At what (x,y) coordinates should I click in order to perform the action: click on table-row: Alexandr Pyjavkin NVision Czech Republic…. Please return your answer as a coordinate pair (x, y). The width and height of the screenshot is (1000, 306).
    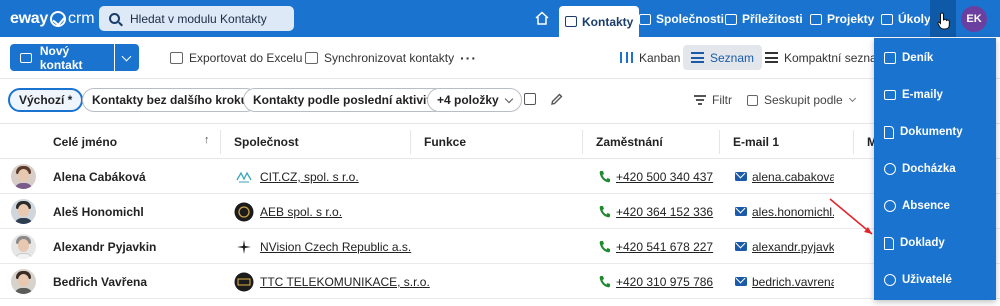
    Looking at the image, I should click on (500, 247).